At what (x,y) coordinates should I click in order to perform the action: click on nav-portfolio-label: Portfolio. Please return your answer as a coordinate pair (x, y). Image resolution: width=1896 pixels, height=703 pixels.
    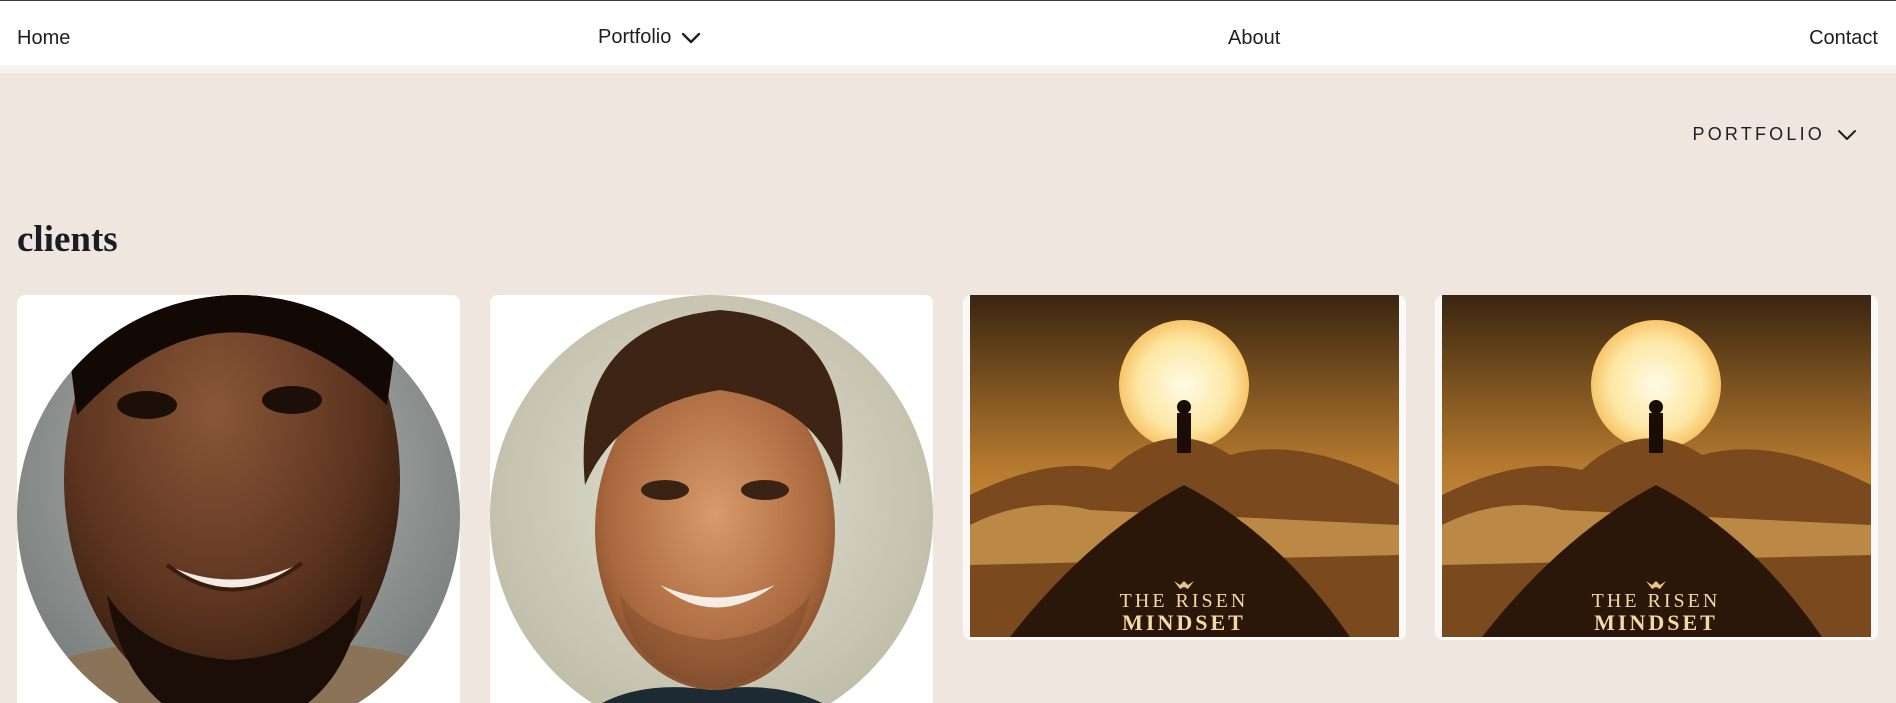
    Looking at the image, I should click on (635, 37).